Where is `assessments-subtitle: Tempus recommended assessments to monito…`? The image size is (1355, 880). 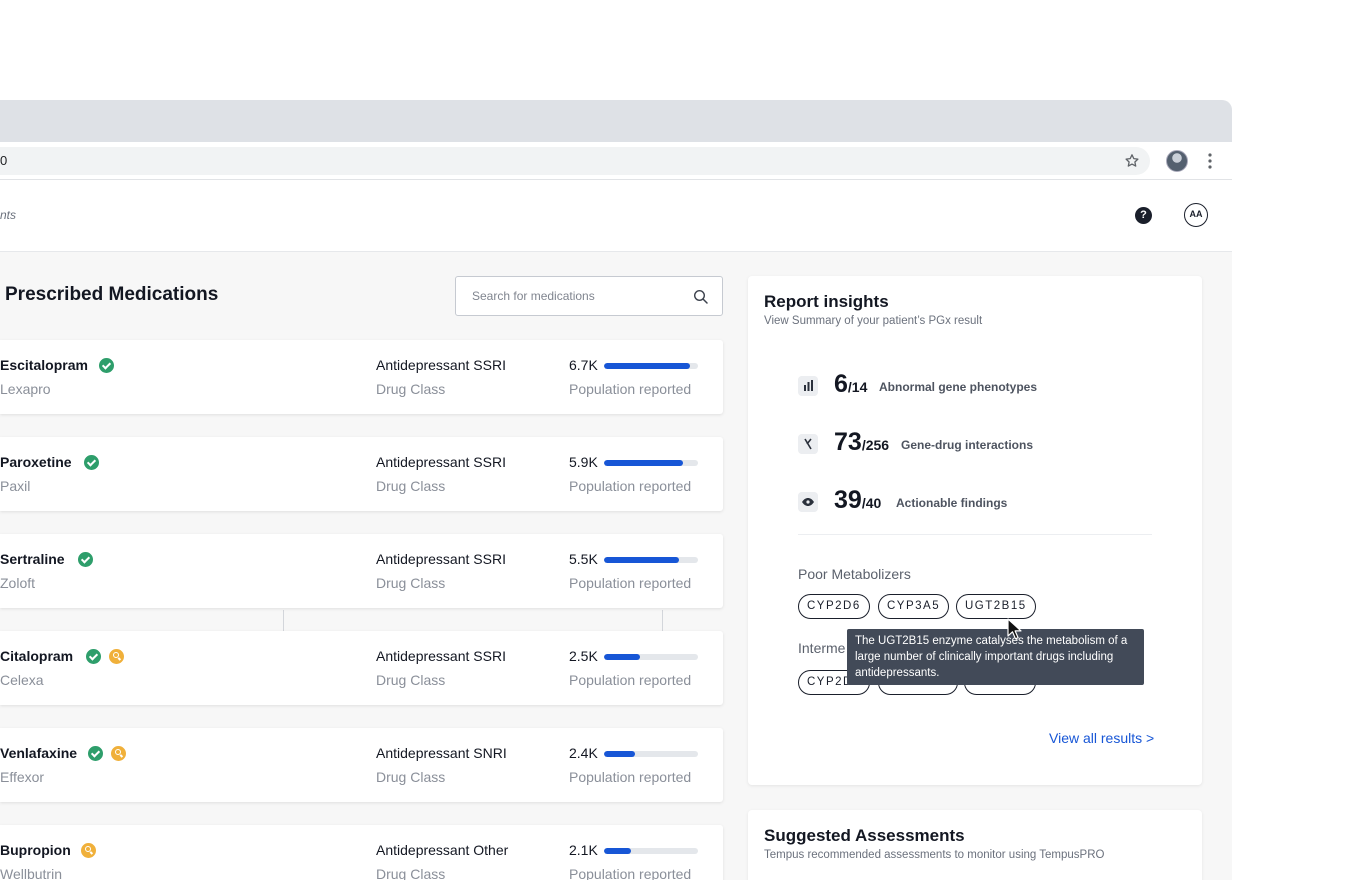 assessments-subtitle: Tempus recommended assessments to monito… is located at coordinates (934, 855).